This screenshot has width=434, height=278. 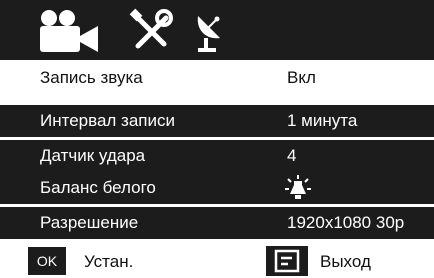 I want to click on set-hint-label: Устан., so click(x=109, y=261).